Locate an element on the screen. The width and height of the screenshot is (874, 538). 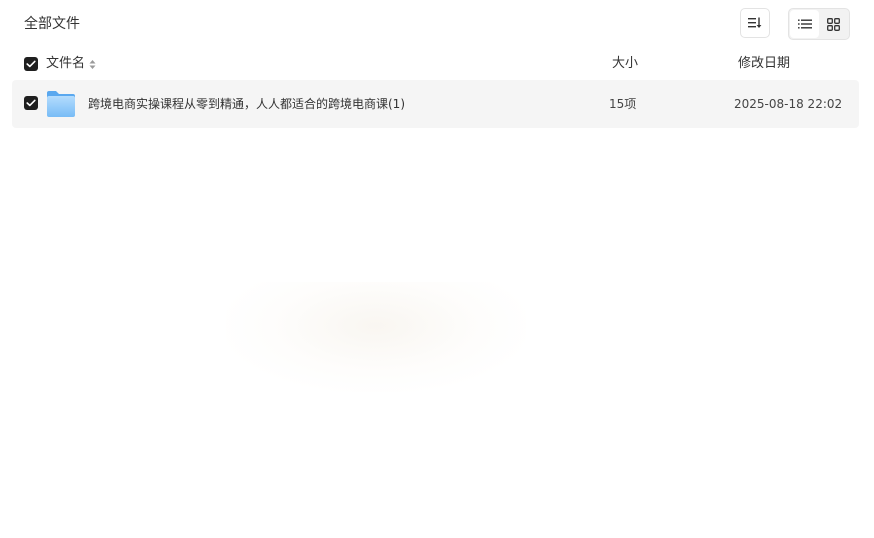
column-name-header: 文件名 is located at coordinates (71, 64).